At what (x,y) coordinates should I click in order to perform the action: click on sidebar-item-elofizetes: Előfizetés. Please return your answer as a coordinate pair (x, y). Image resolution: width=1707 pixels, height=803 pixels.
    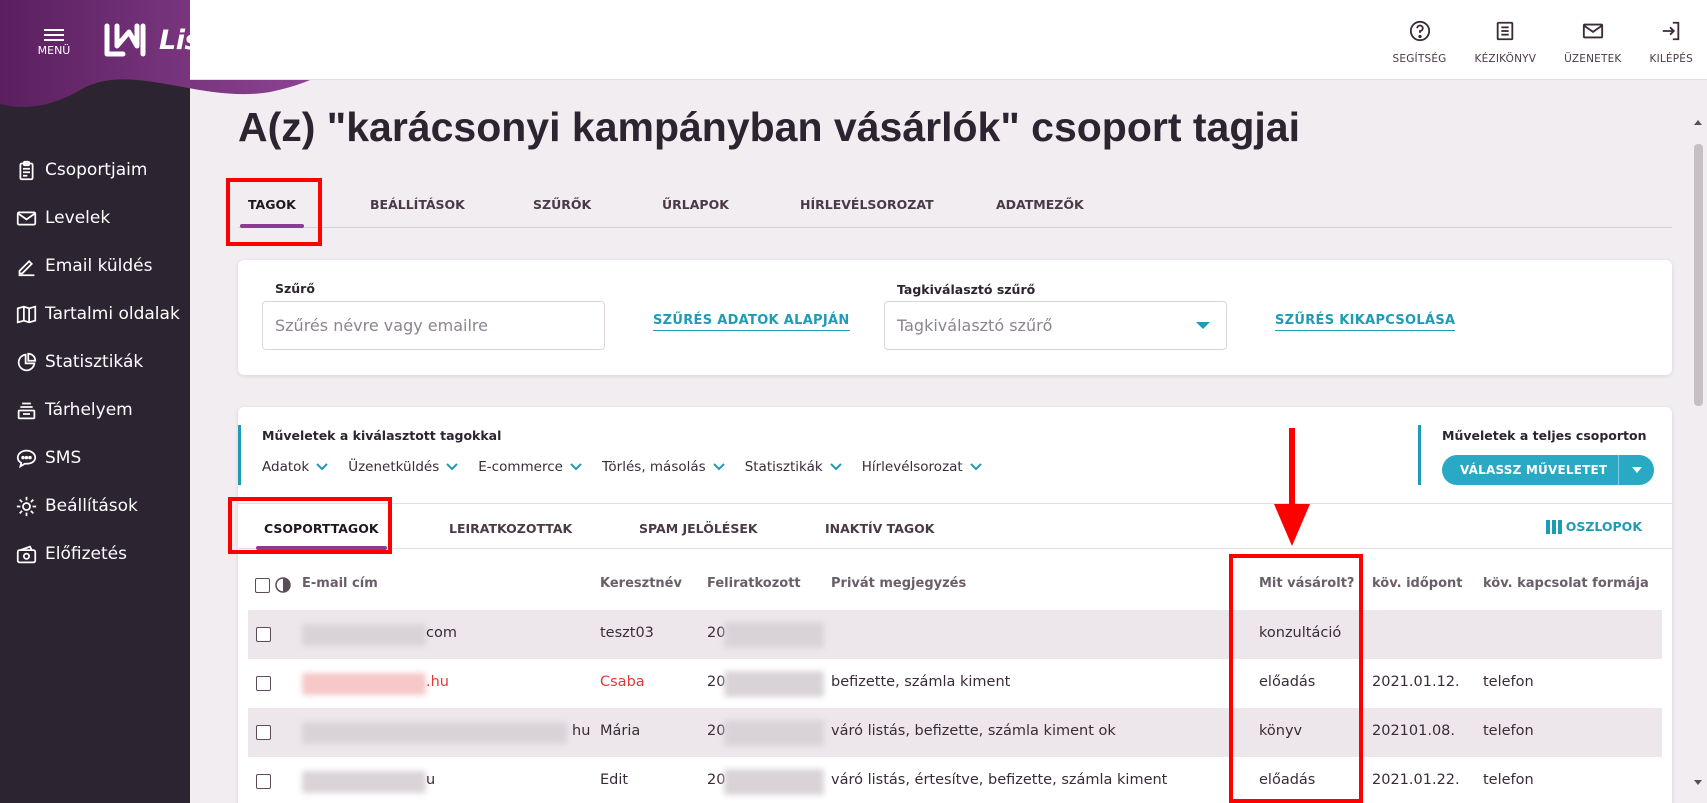
    Looking at the image, I should click on (95, 554).